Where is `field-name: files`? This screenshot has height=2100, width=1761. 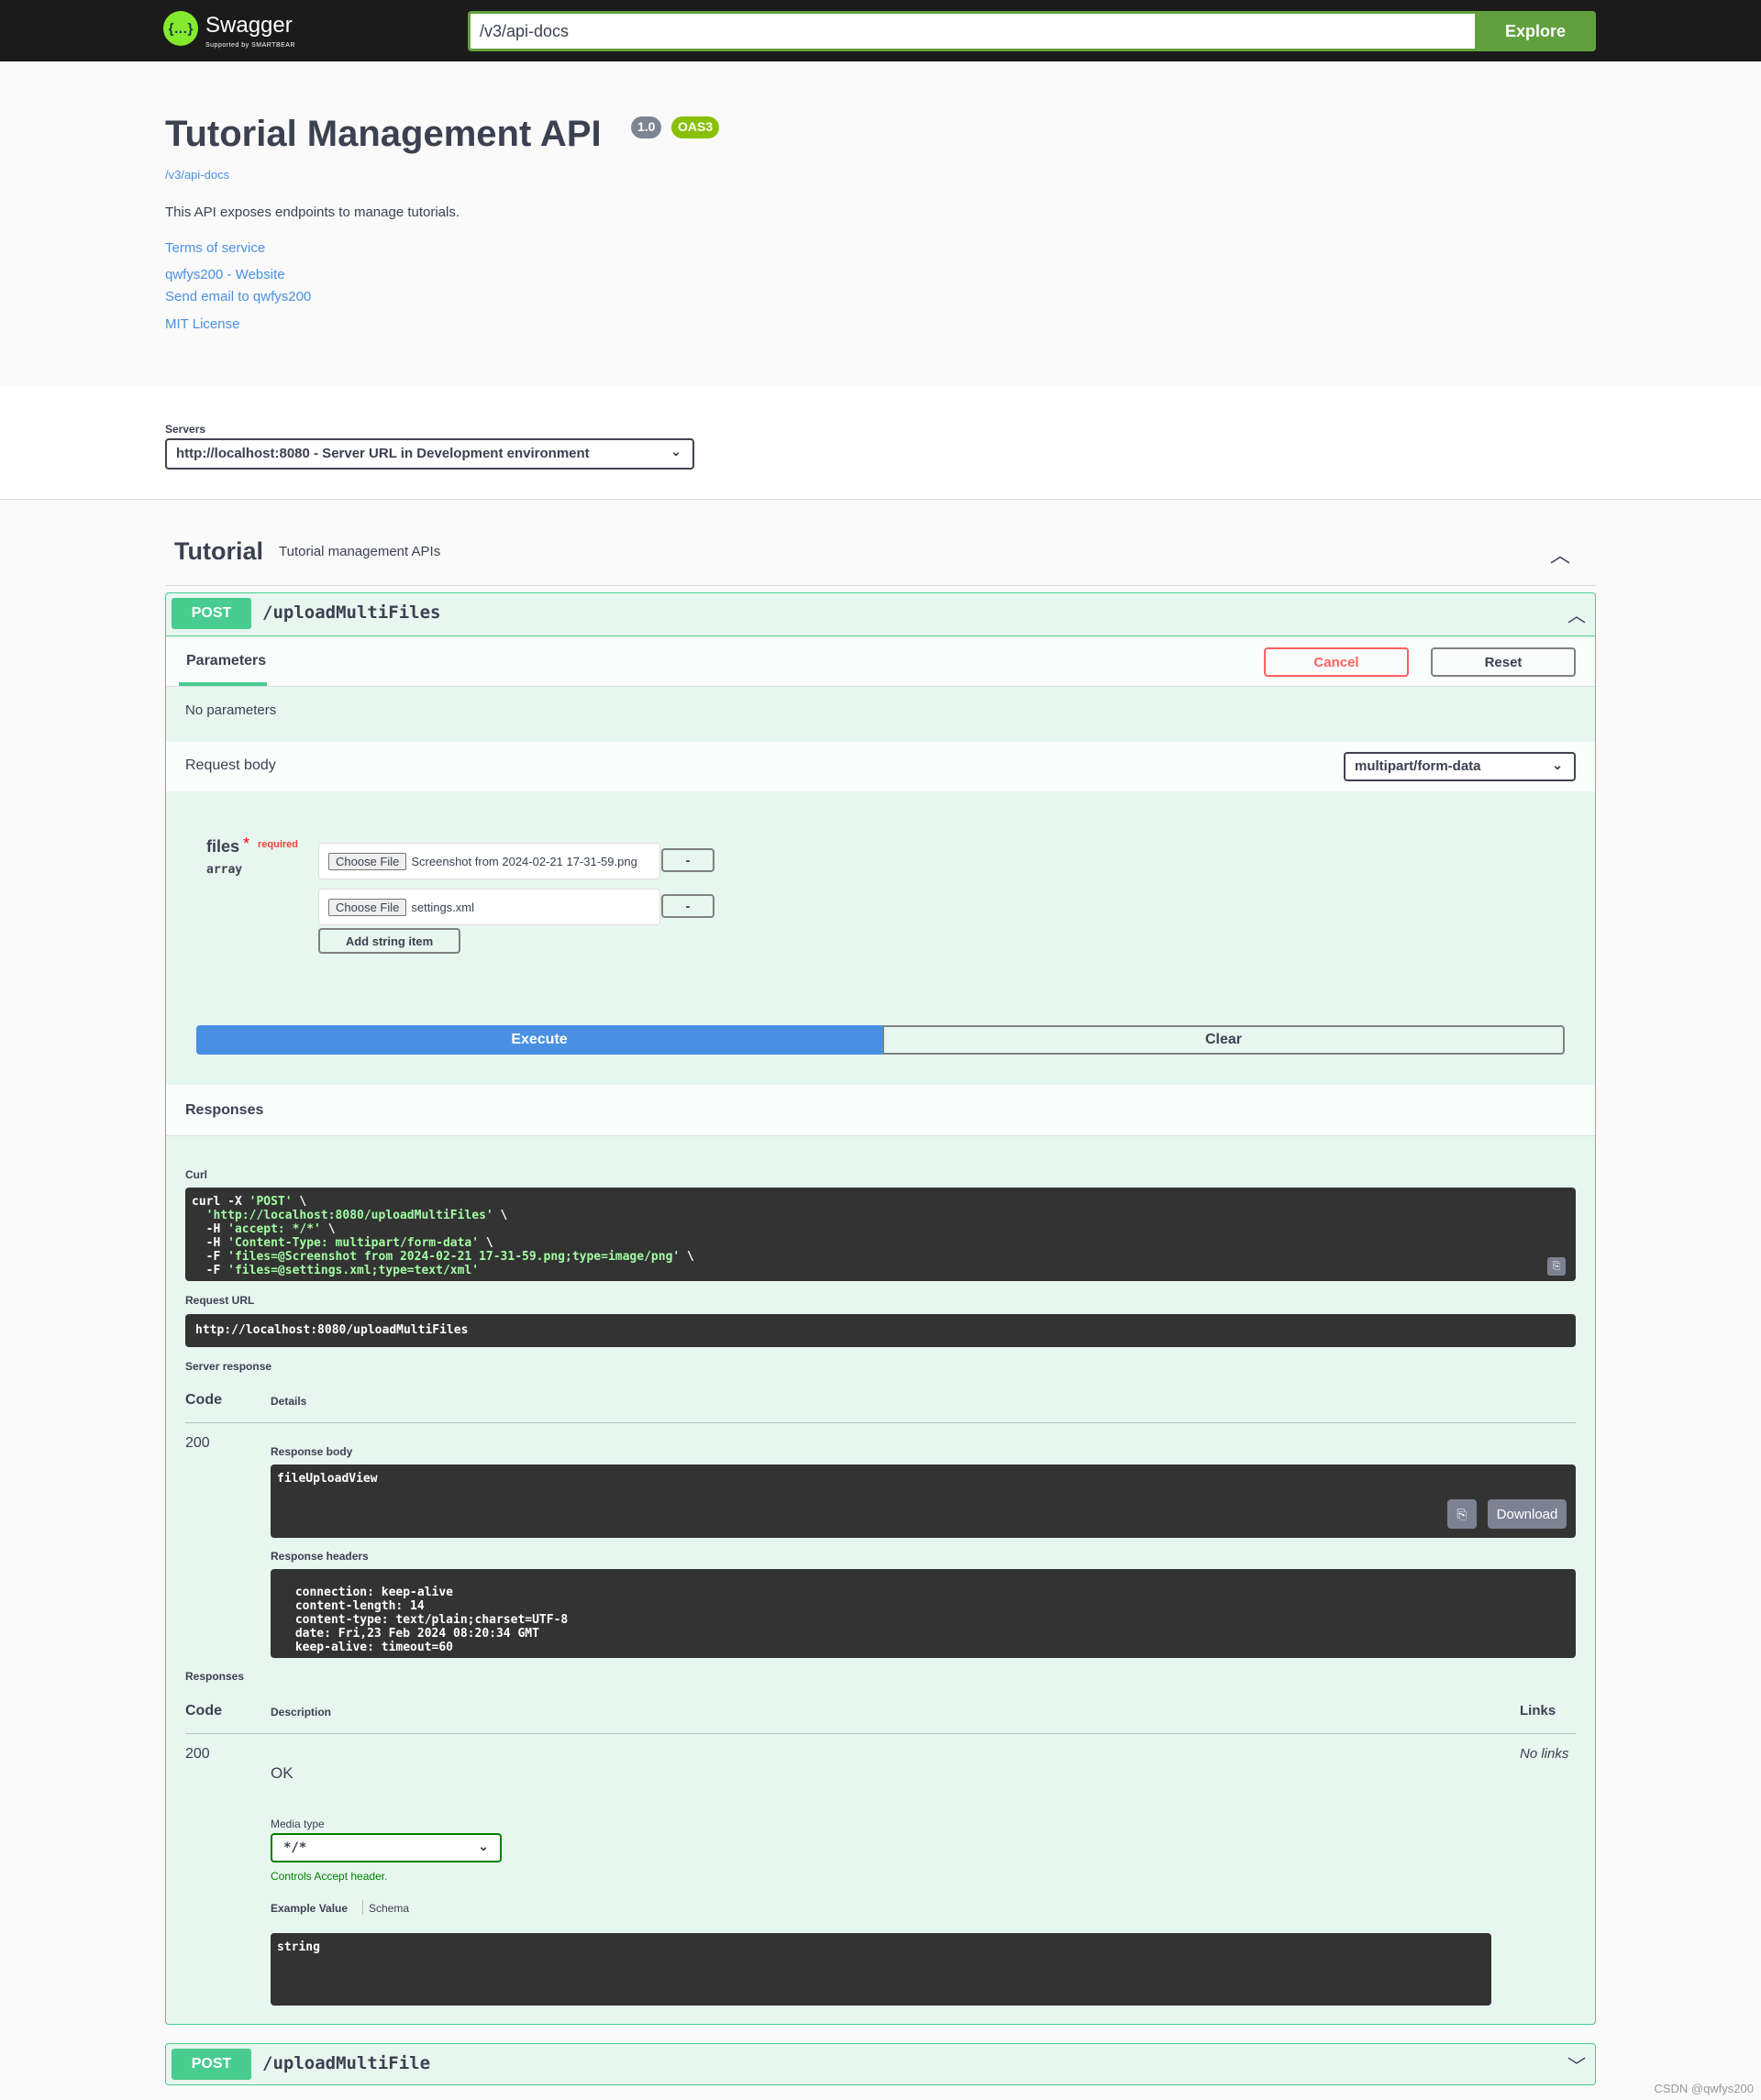
field-name: files is located at coordinates (223, 846).